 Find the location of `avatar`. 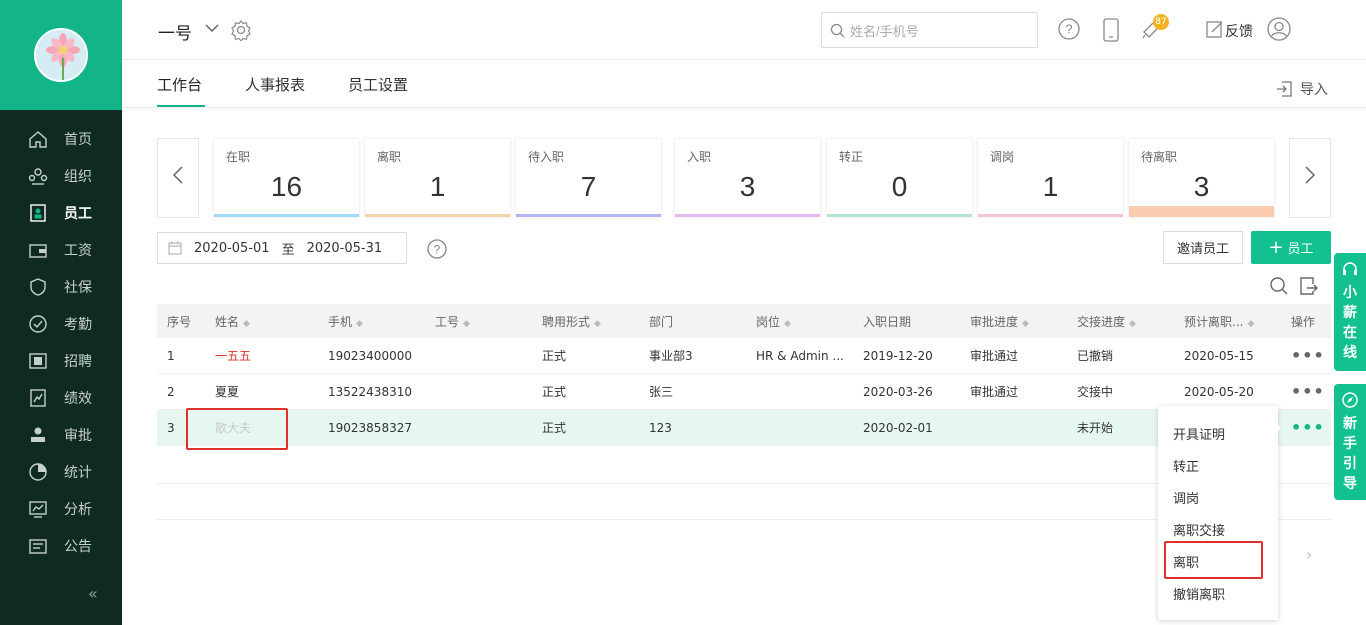

avatar is located at coordinates (61, 55).